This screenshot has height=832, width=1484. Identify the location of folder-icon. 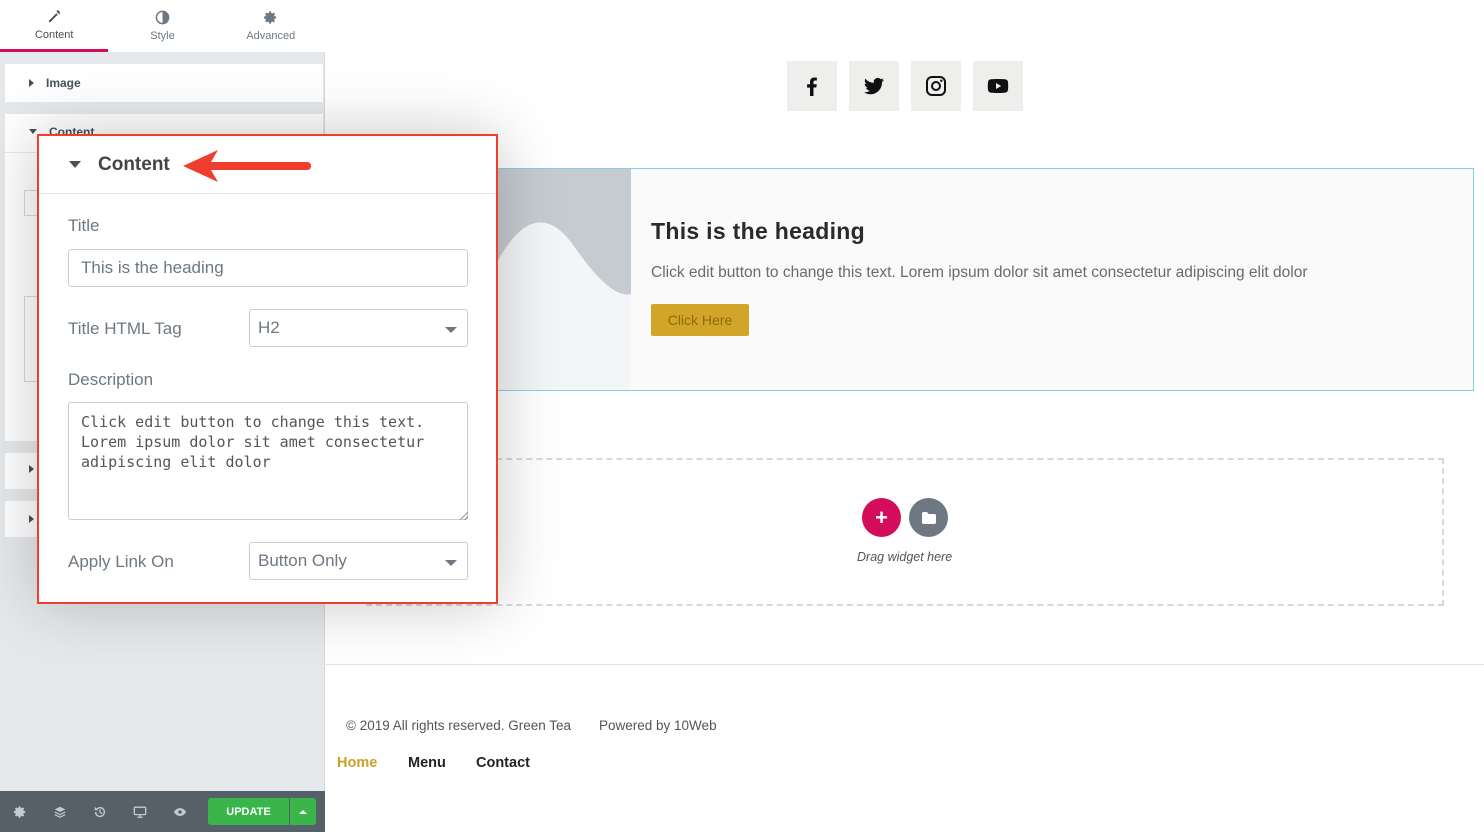
(928, 517).